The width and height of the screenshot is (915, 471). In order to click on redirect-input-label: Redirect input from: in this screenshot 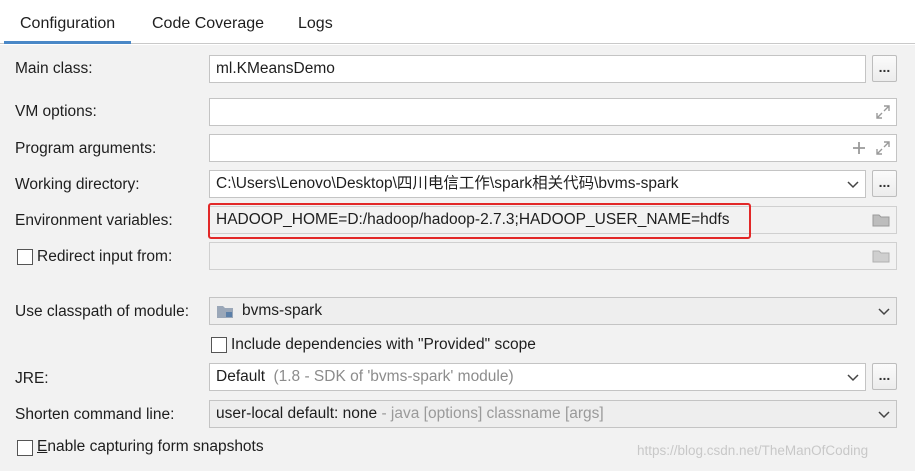, I will do `click(105, 256)`.